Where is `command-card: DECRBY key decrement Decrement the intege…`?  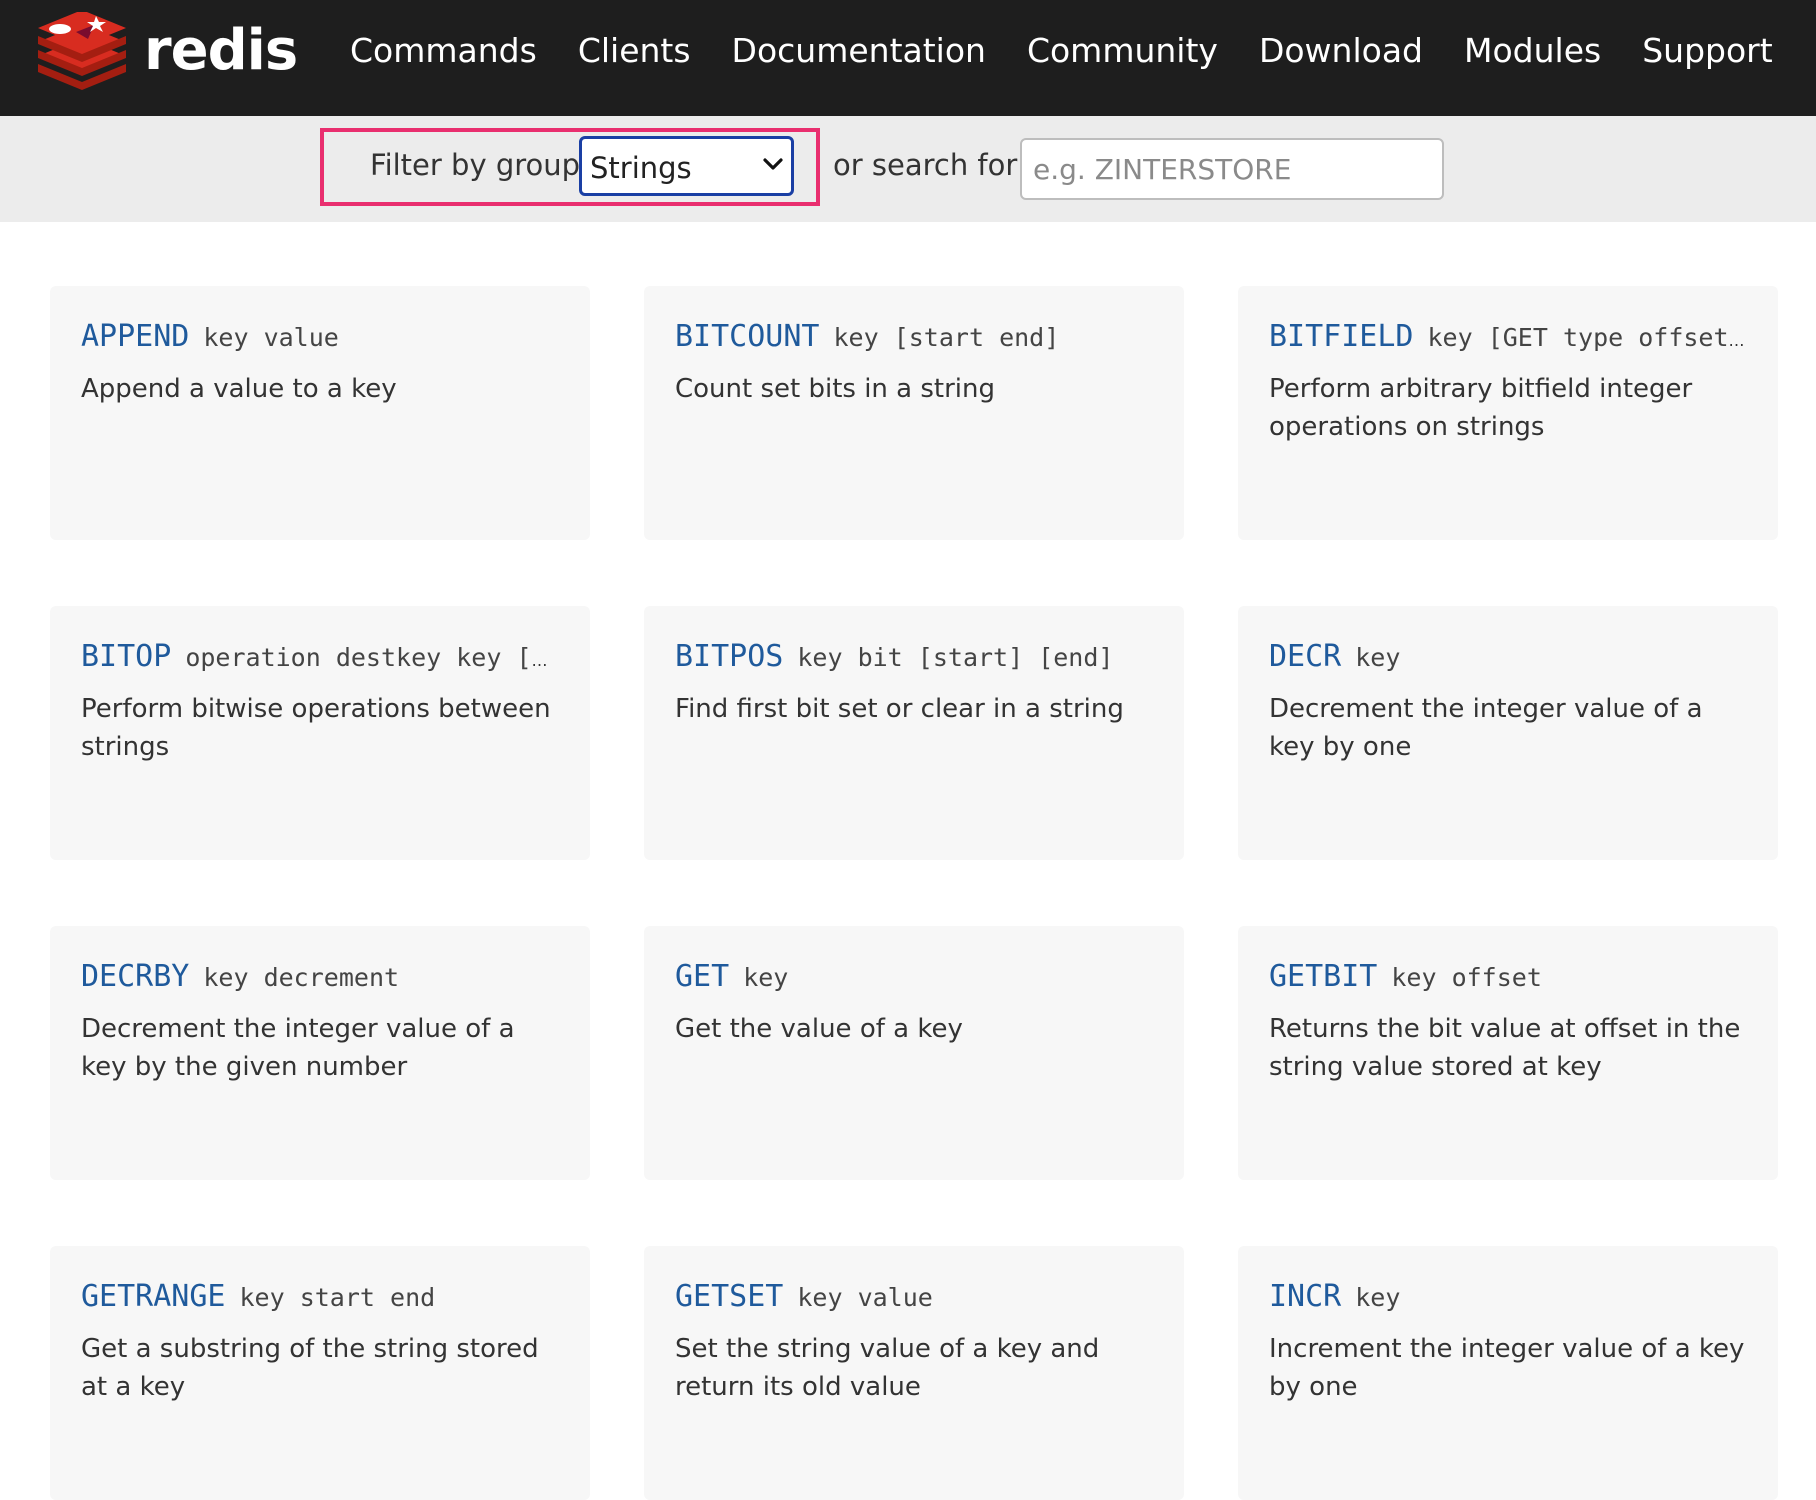 command-card: DECRBY key decrement Decrement the intege… is located at coordinates (320, 1053).